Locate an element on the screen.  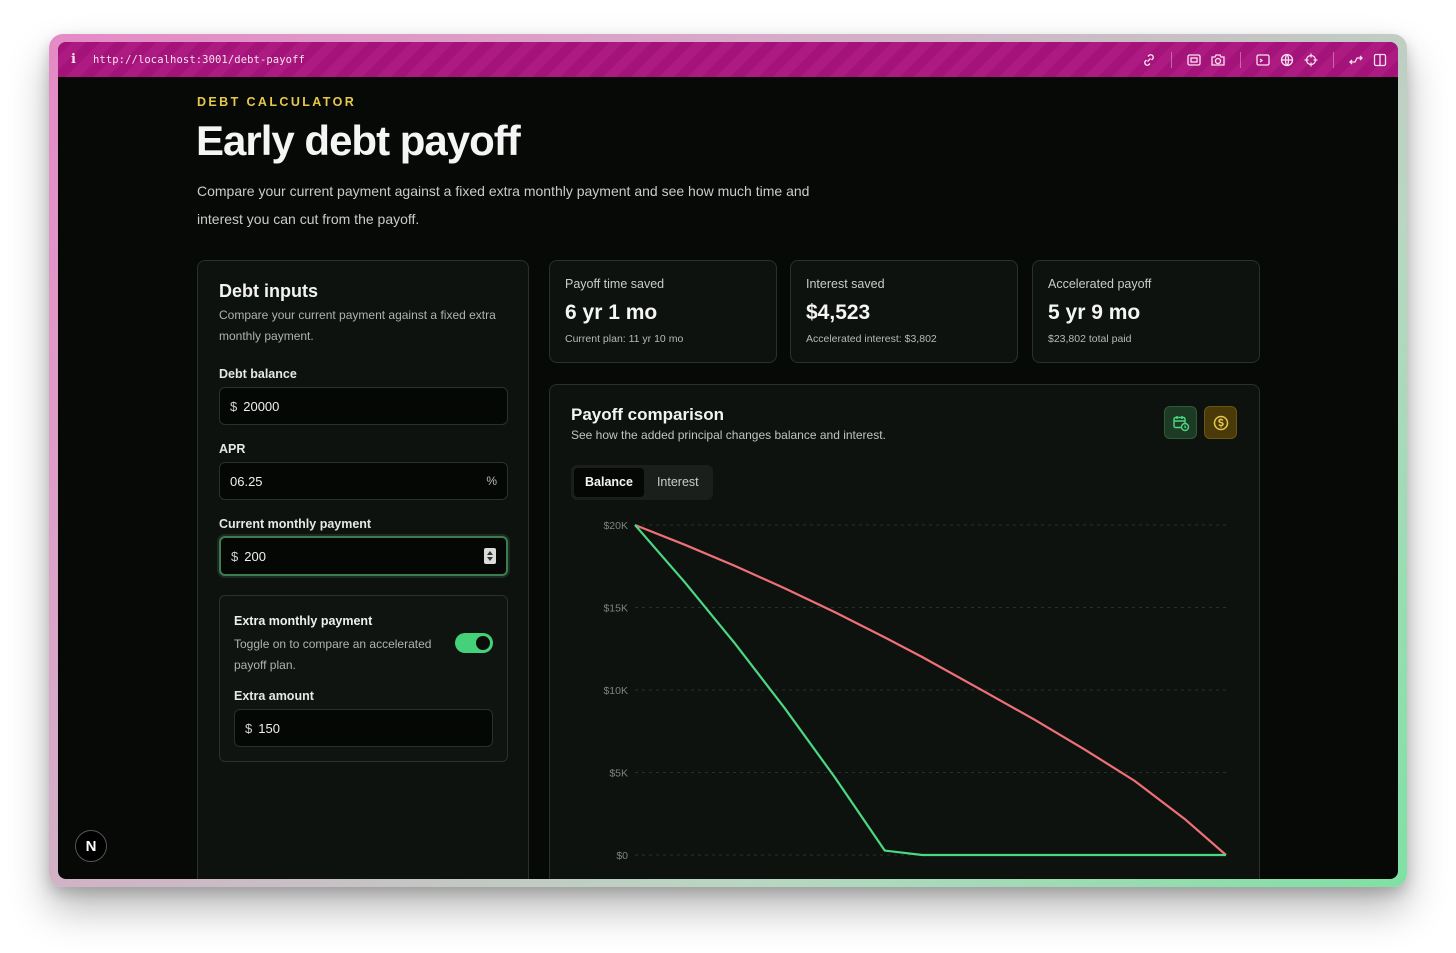
extra-amount-value: 150 is located at coordinates (269, 728).